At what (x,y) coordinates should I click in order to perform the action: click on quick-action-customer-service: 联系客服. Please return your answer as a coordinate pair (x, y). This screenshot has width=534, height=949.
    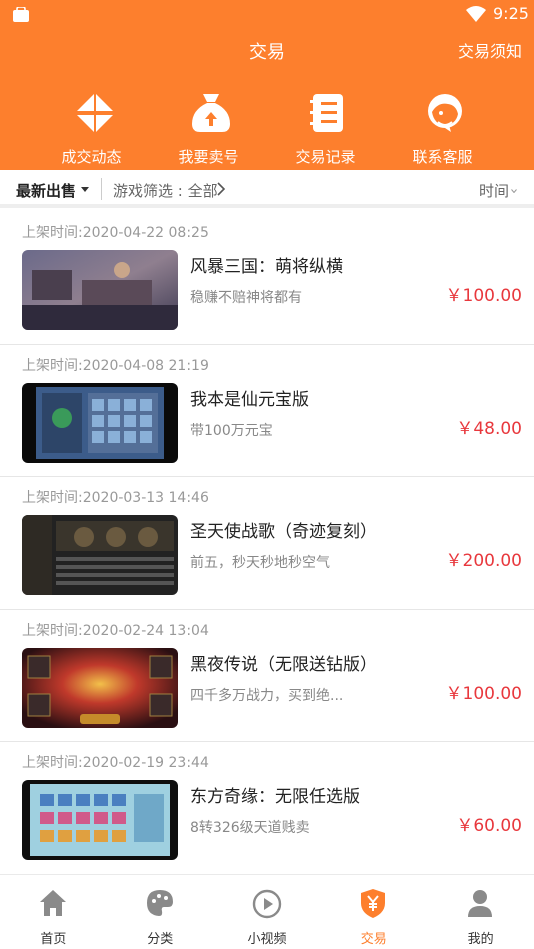
    Looking at the image, I should click on (442, 129).